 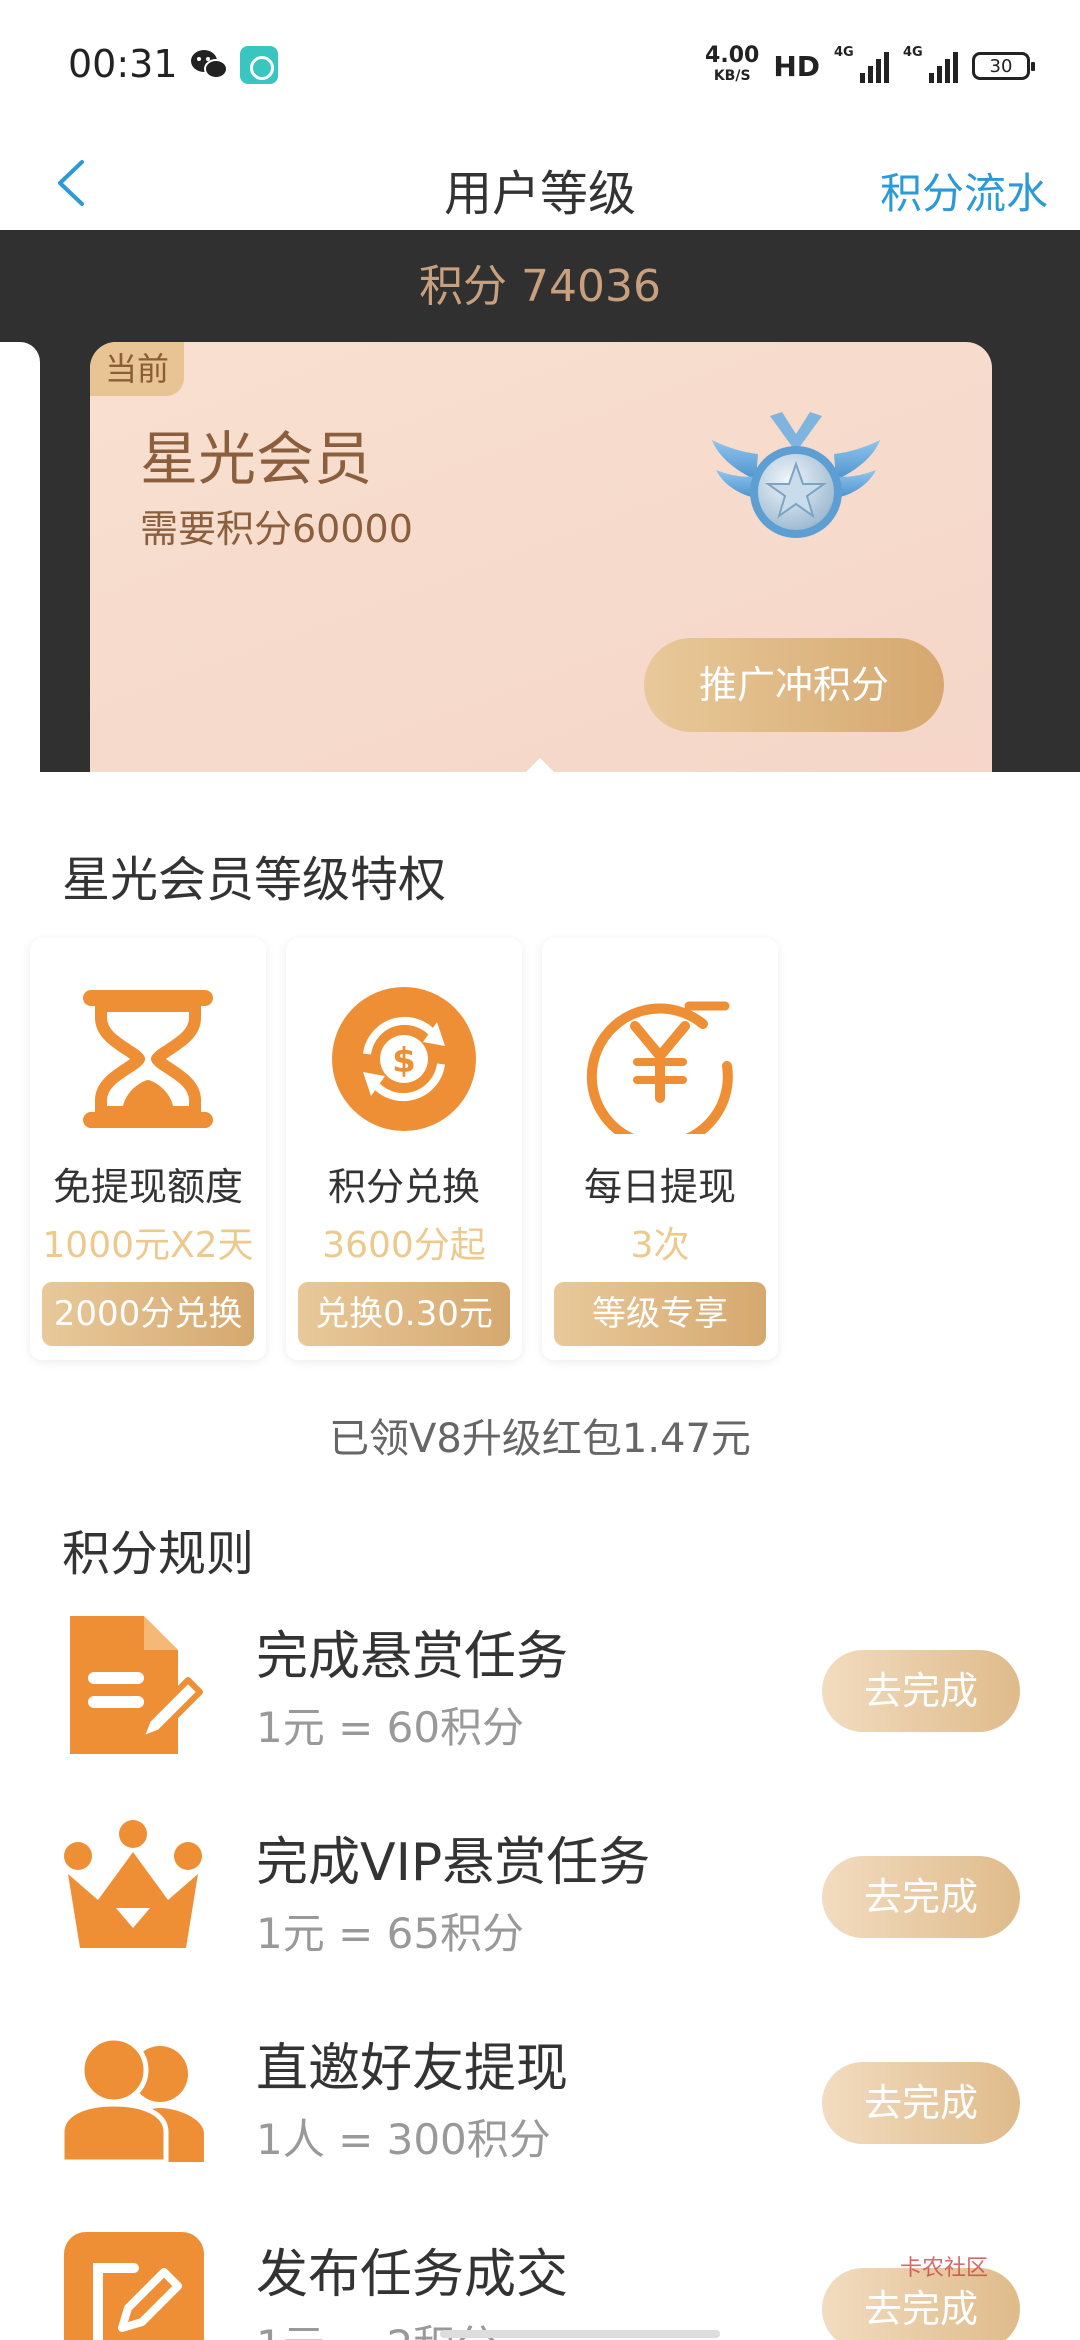 I want to click on app-notification-icon, so click(x=259, y=65).